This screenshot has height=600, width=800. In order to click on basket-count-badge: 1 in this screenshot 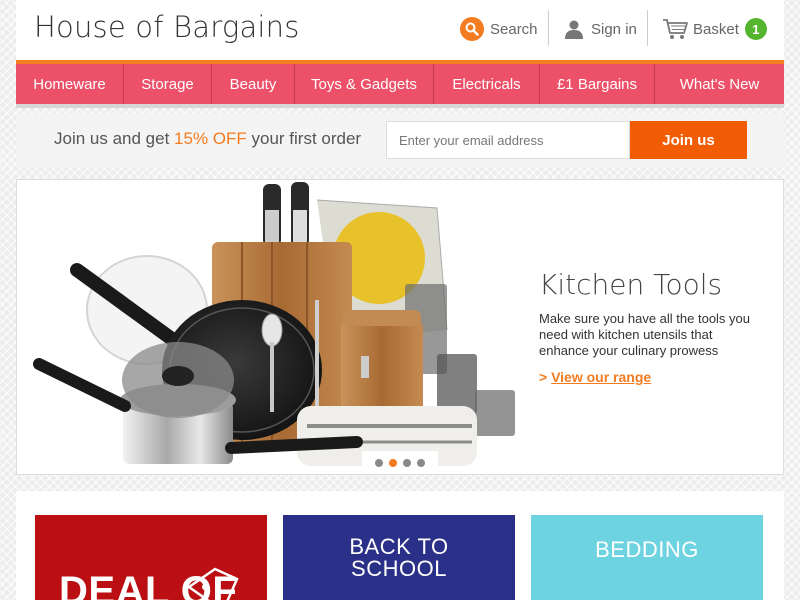, I will do `click(755, 29)`.